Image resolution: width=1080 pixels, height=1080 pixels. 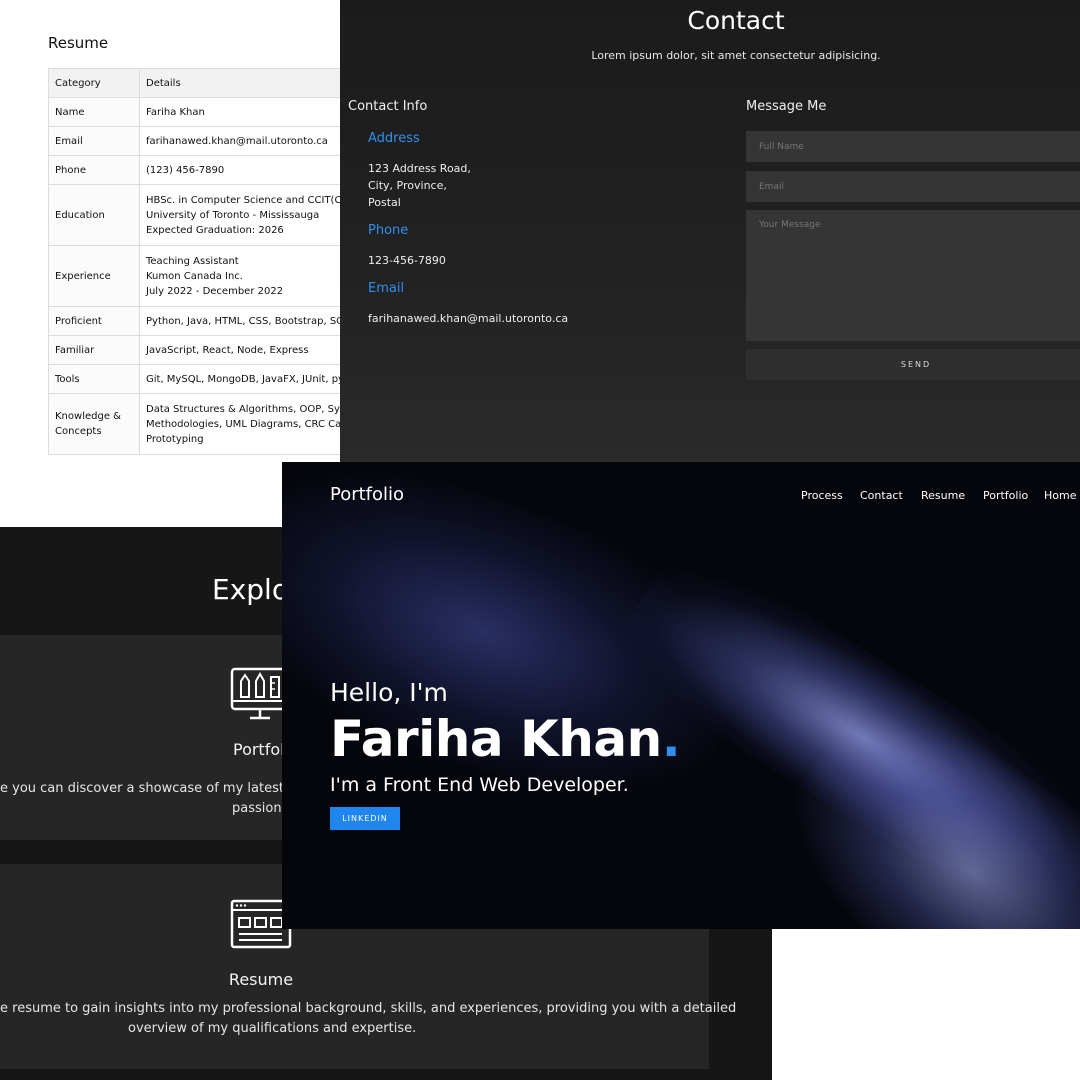 I want to click on address-line: 123 Address Road,, so click(x=419, y=168).